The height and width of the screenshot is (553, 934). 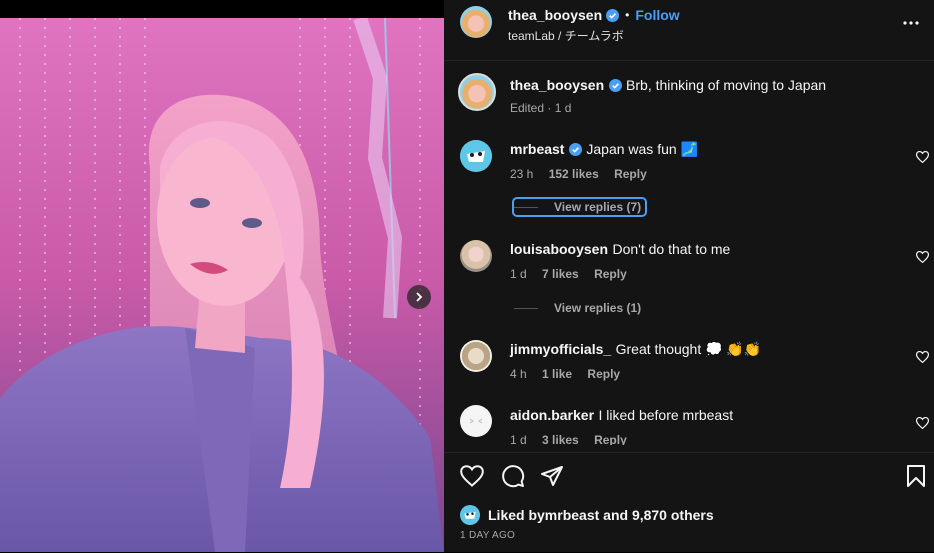 I want to click on action-bar, so click(x=689, y=502).